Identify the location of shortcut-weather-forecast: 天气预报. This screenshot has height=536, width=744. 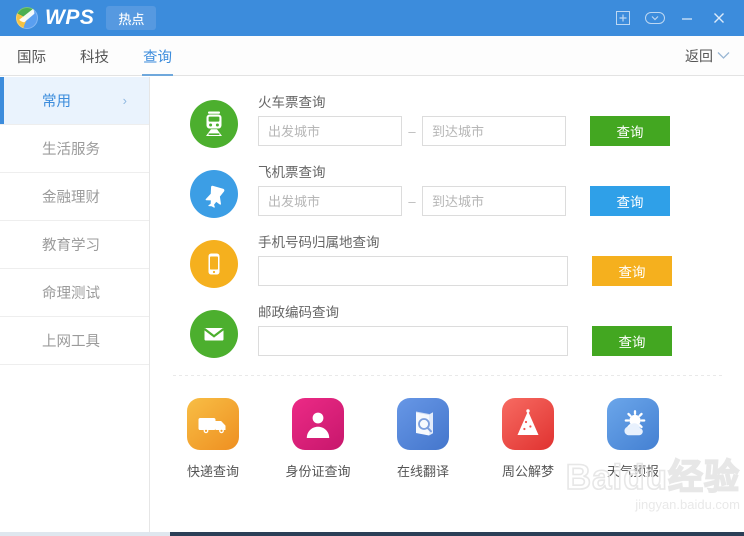
(633, 439).